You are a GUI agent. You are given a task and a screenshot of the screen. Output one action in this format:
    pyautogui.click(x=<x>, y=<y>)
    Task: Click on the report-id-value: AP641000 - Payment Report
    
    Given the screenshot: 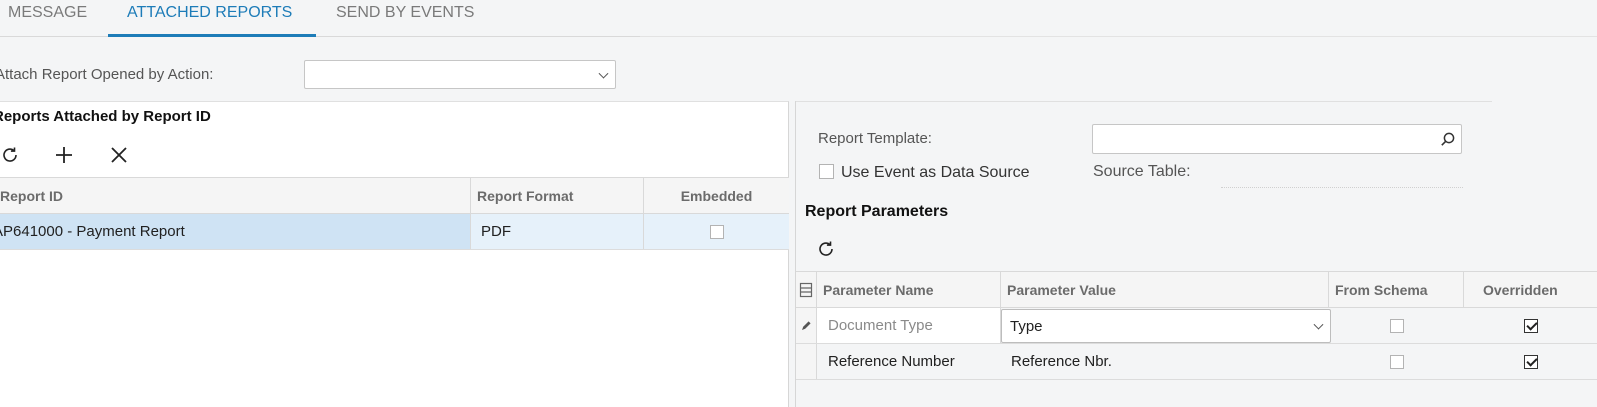 What is the action you would take?
    pyautogui.click(x=92, y=231)
    